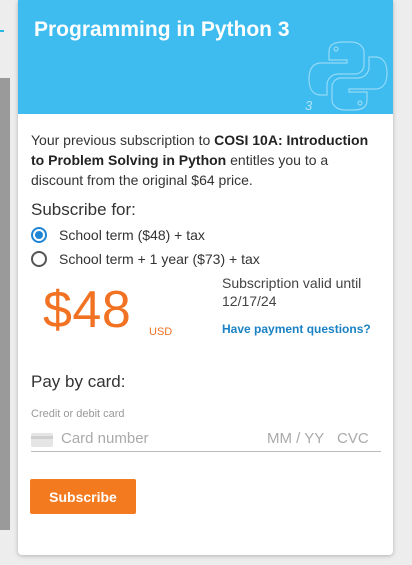 The image size is (412, 565). I want to click on background-tick, so click(2, 31).